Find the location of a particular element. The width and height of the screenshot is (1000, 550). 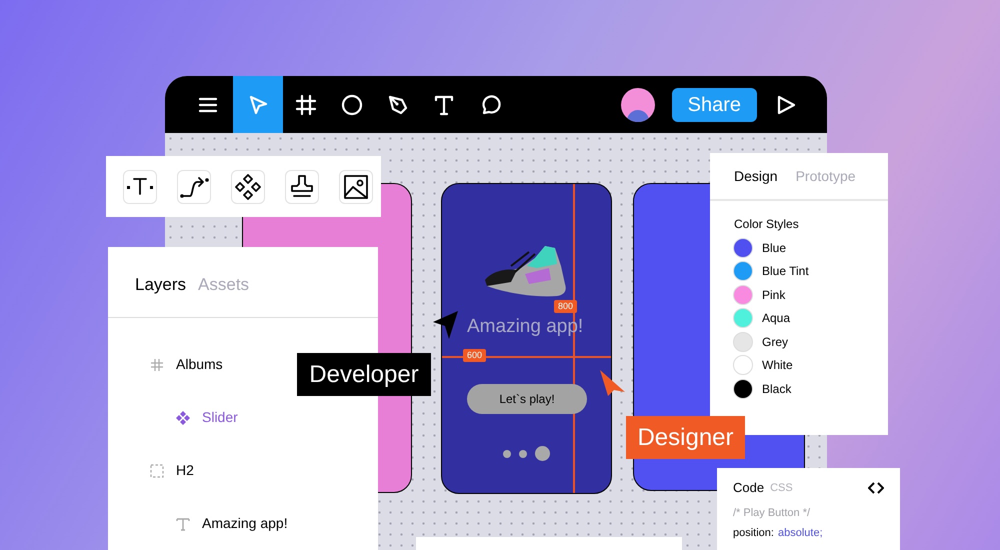

color-name: Grey is located at coordinates (775, 341).